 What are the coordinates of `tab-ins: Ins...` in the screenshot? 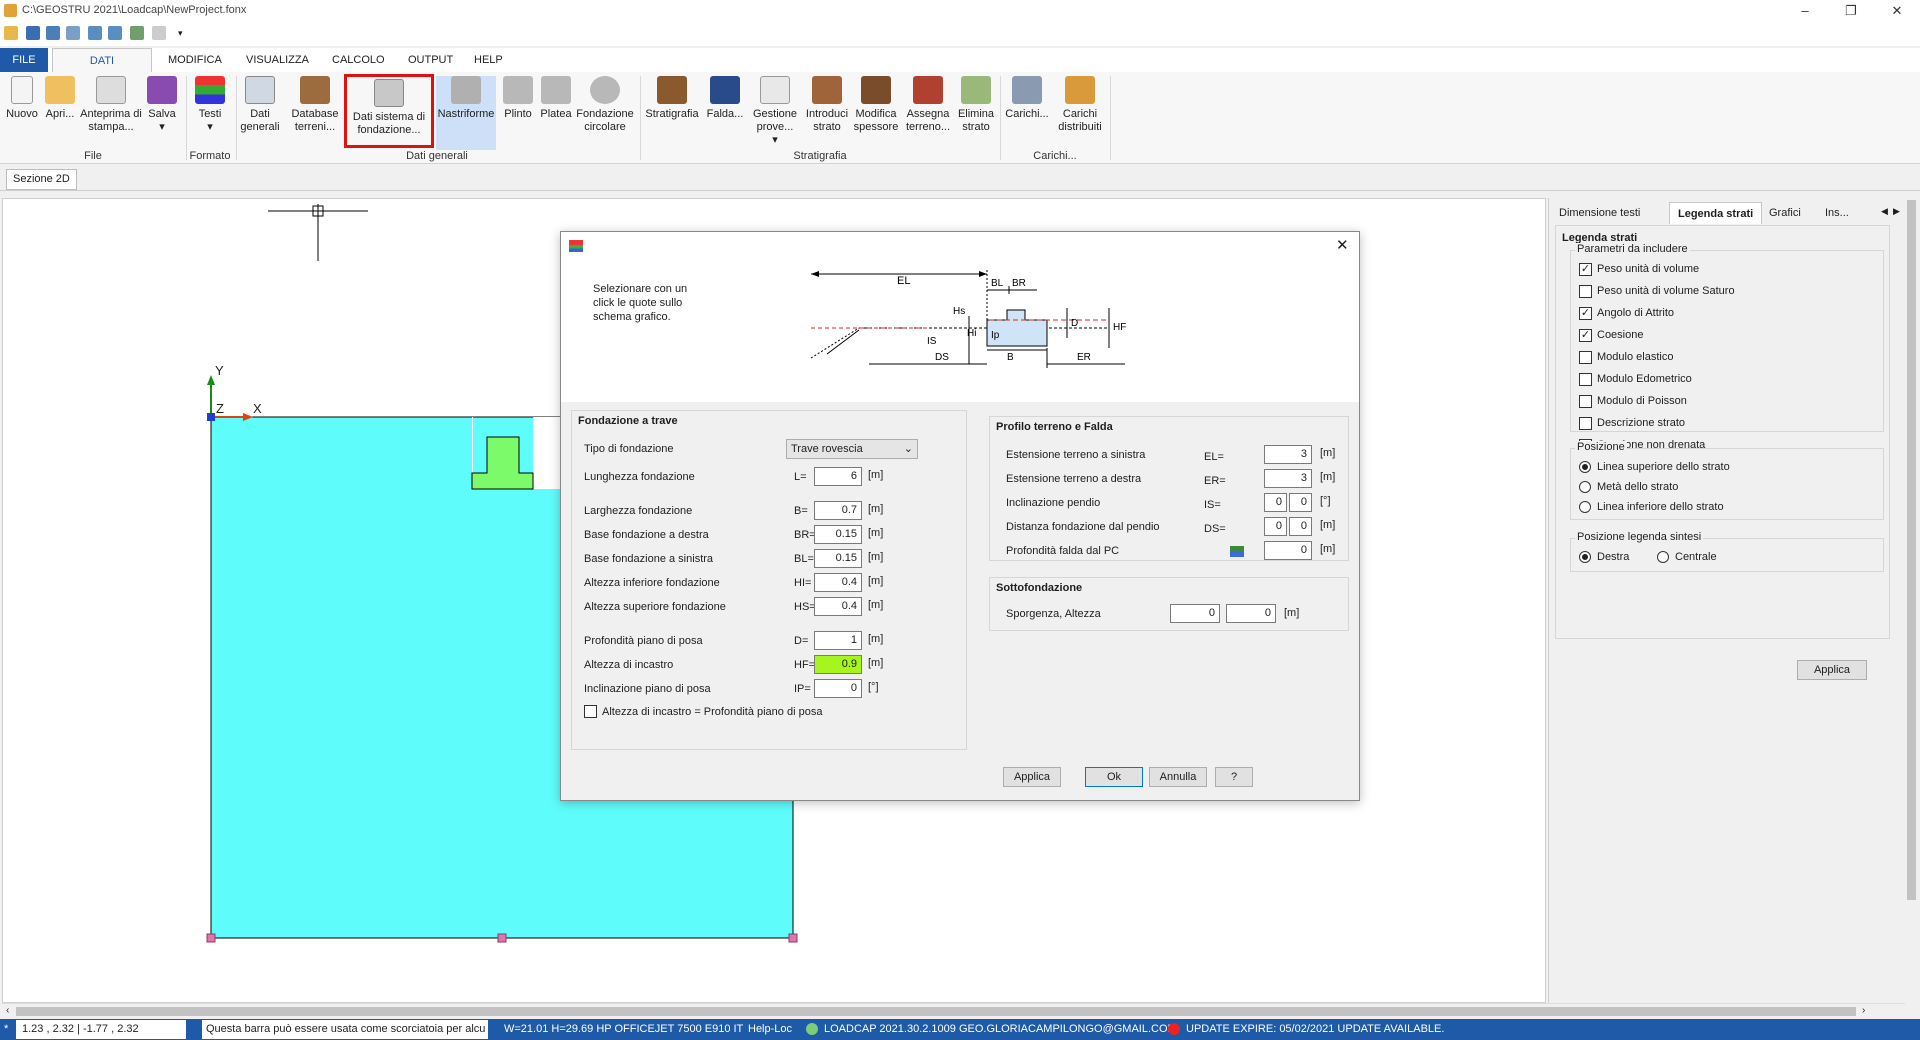 It's located at (1837, 213).